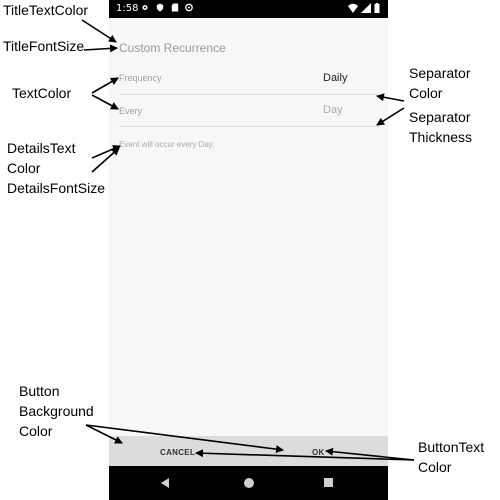 This screenshot has width=500, height=500. I want to click on arrow-text-color-frequency, so click(105, 85).